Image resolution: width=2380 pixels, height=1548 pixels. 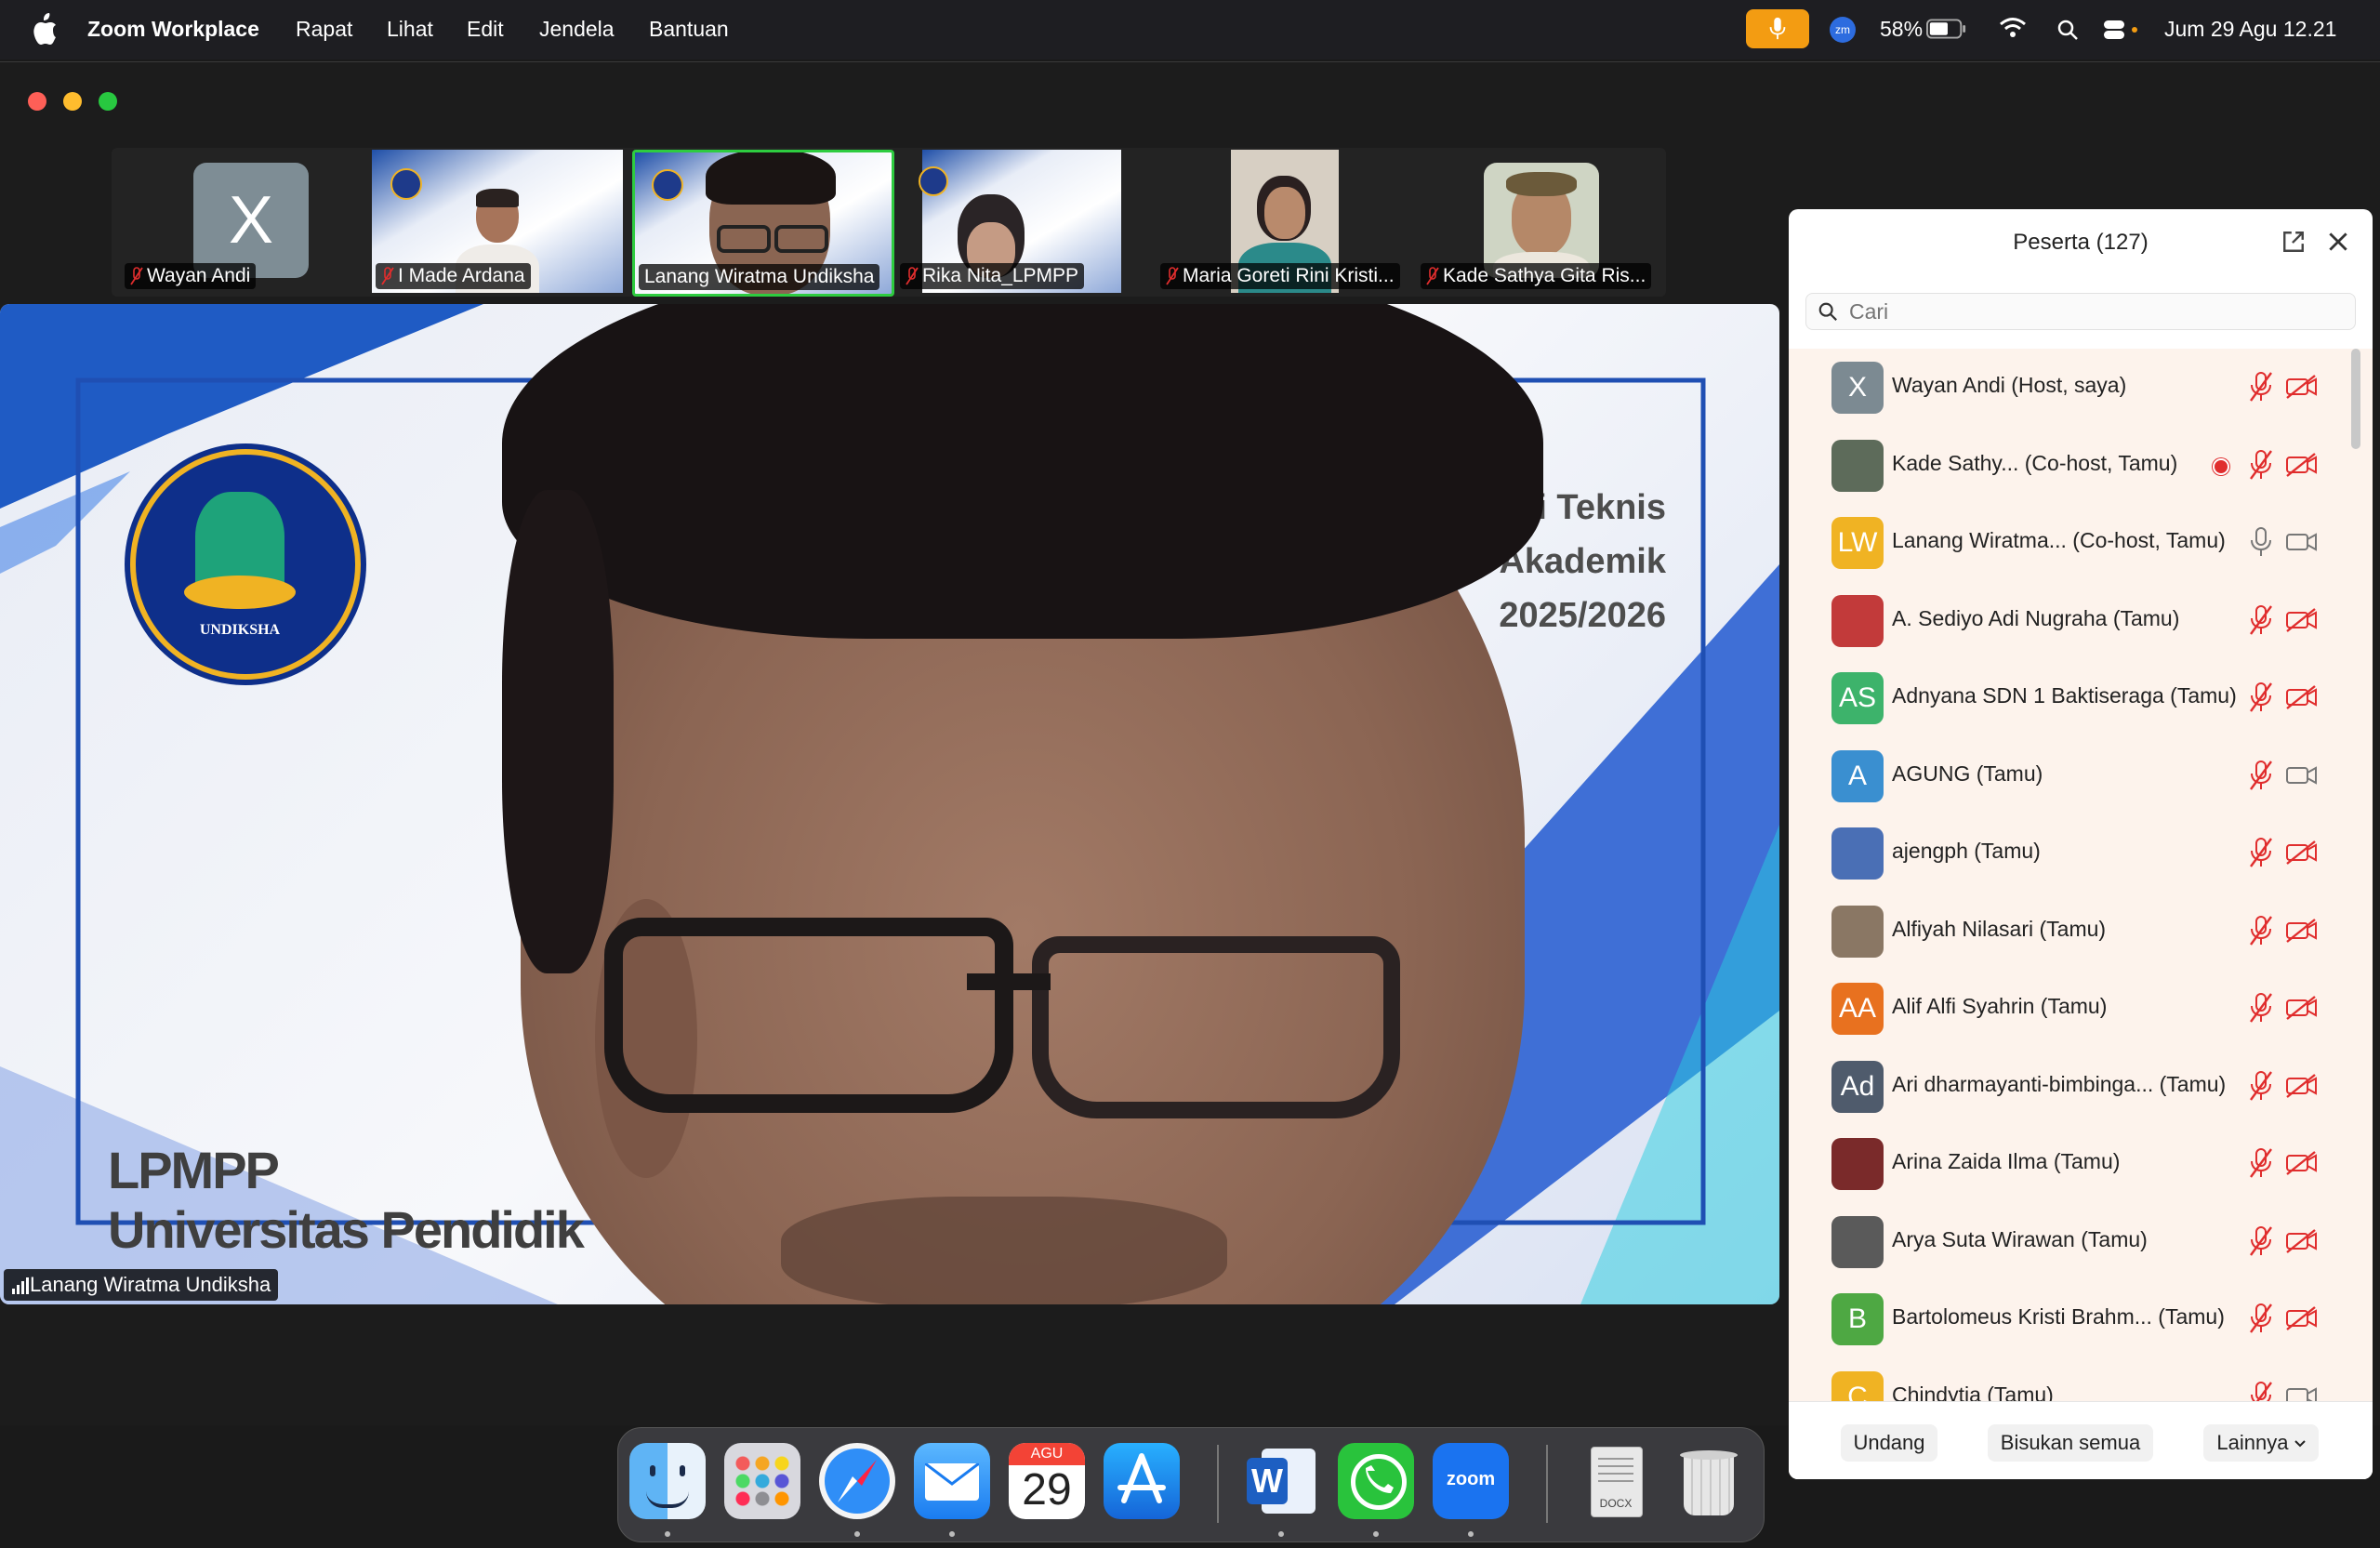 I want to click on menu-edit: Edit, so click(x=485, y=29).